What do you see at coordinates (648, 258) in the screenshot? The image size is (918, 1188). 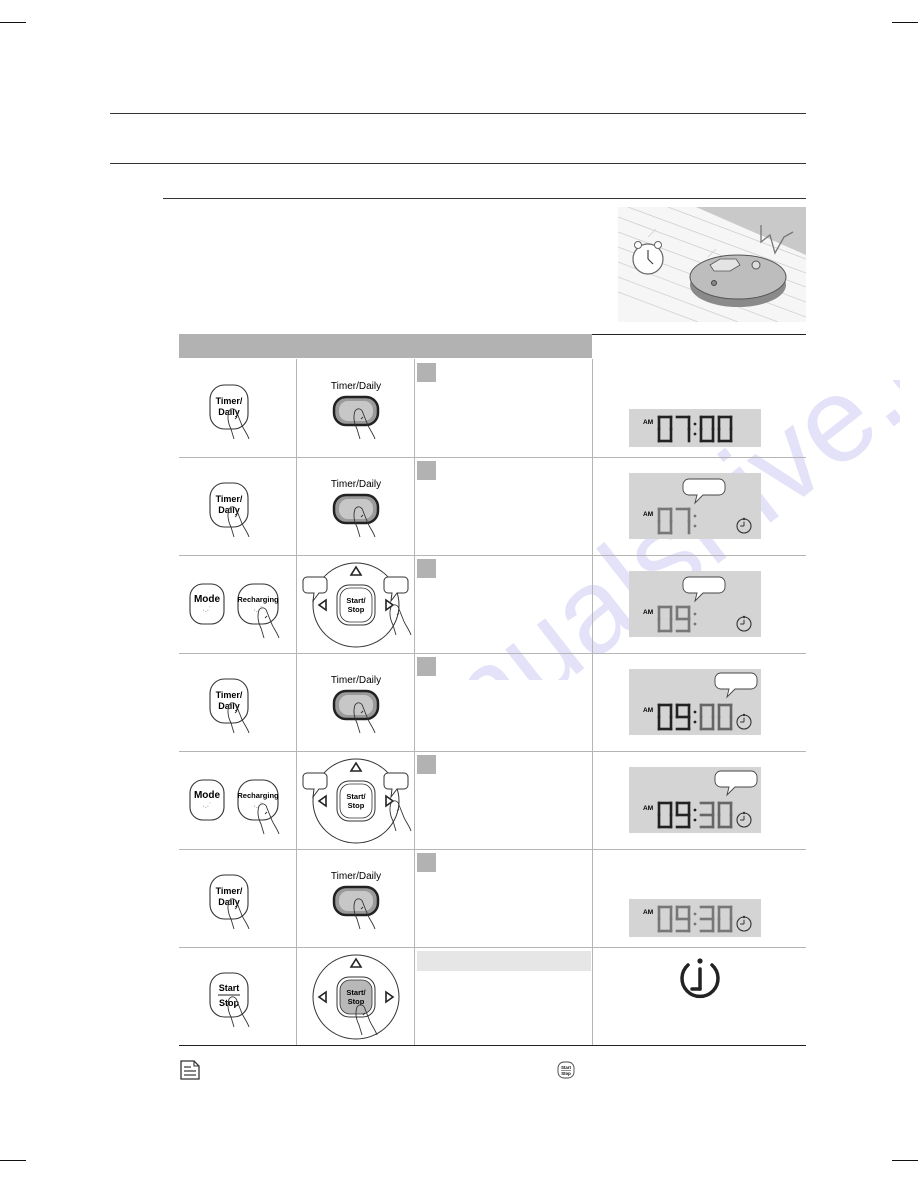 I see `alarm-clock-icon` at bounding box center [648, 258].